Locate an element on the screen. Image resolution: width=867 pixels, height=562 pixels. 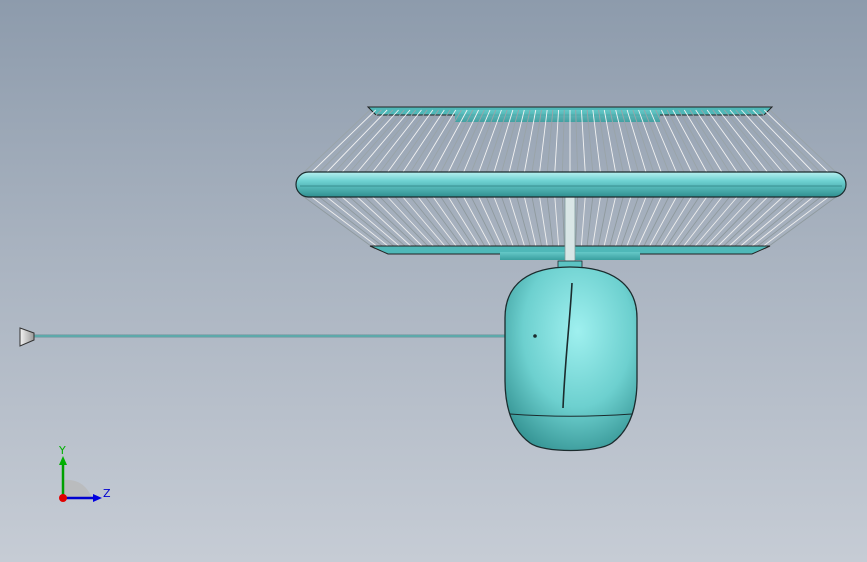
upper-wires is located at coordinates (570, 143).